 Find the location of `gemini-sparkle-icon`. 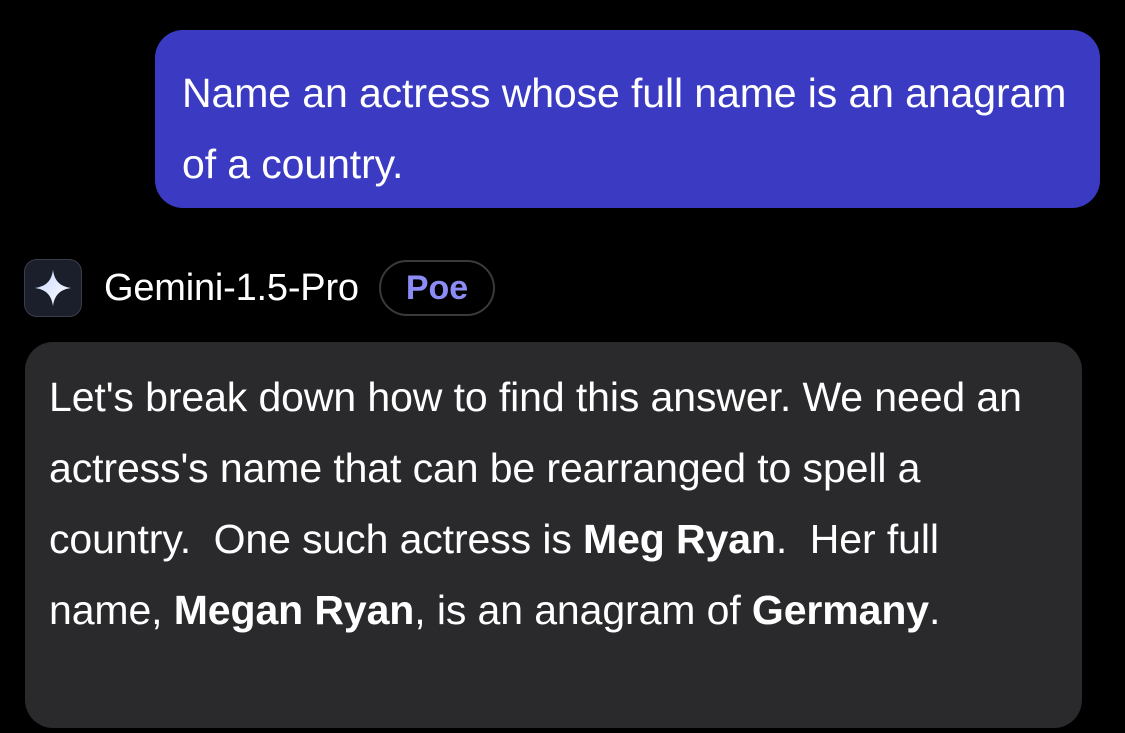

gemini-sparkle-icon is located at coordinates (53, 288).